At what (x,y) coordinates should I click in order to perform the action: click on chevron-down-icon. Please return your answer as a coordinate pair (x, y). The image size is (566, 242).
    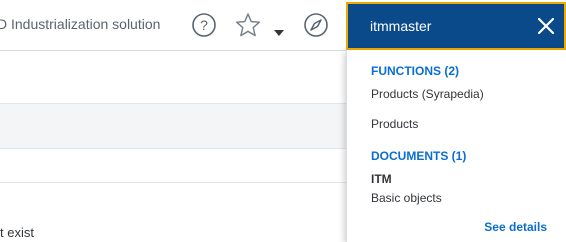
    Looking at the image, I should click on (279, 33).